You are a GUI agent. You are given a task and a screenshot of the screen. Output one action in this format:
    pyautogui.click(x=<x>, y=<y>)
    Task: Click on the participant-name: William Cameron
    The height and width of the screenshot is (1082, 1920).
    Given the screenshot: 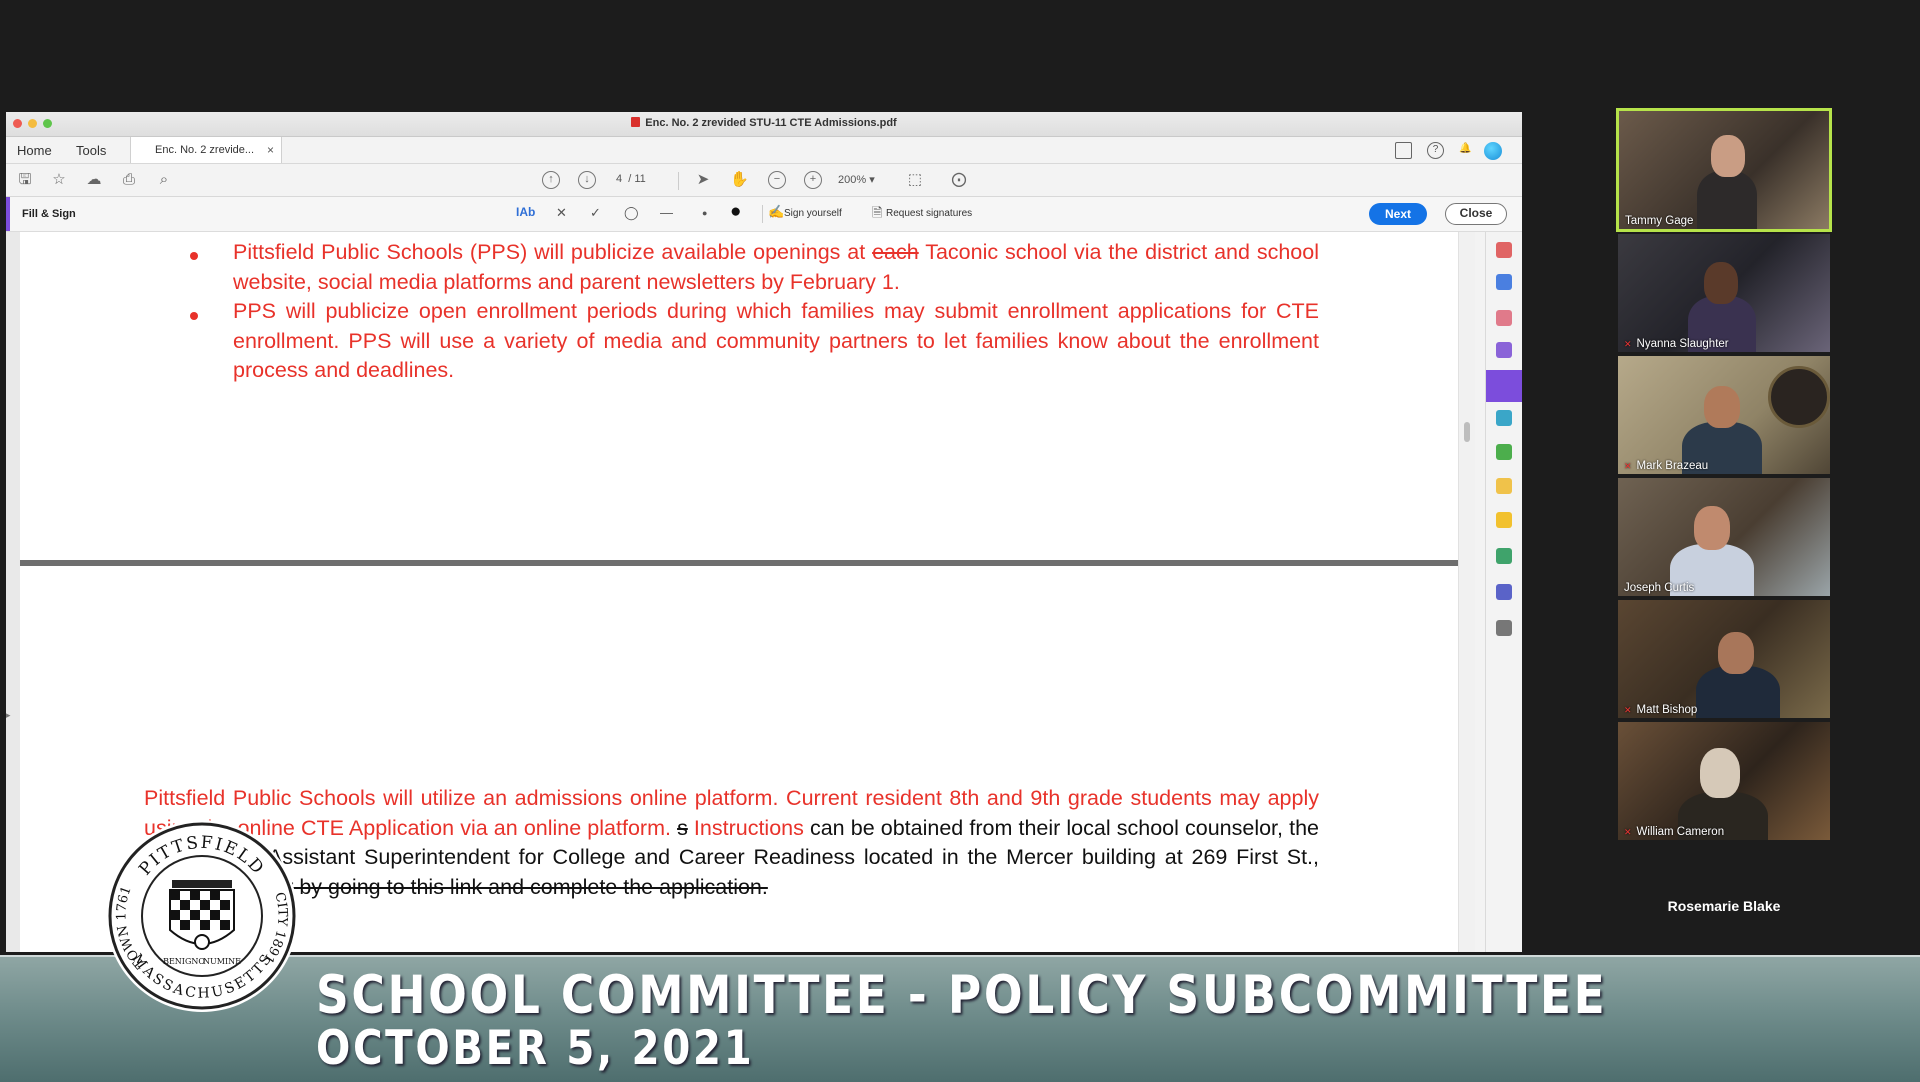 What is the action you would take?
    pyautogui.click(x=1674, y=832)
    